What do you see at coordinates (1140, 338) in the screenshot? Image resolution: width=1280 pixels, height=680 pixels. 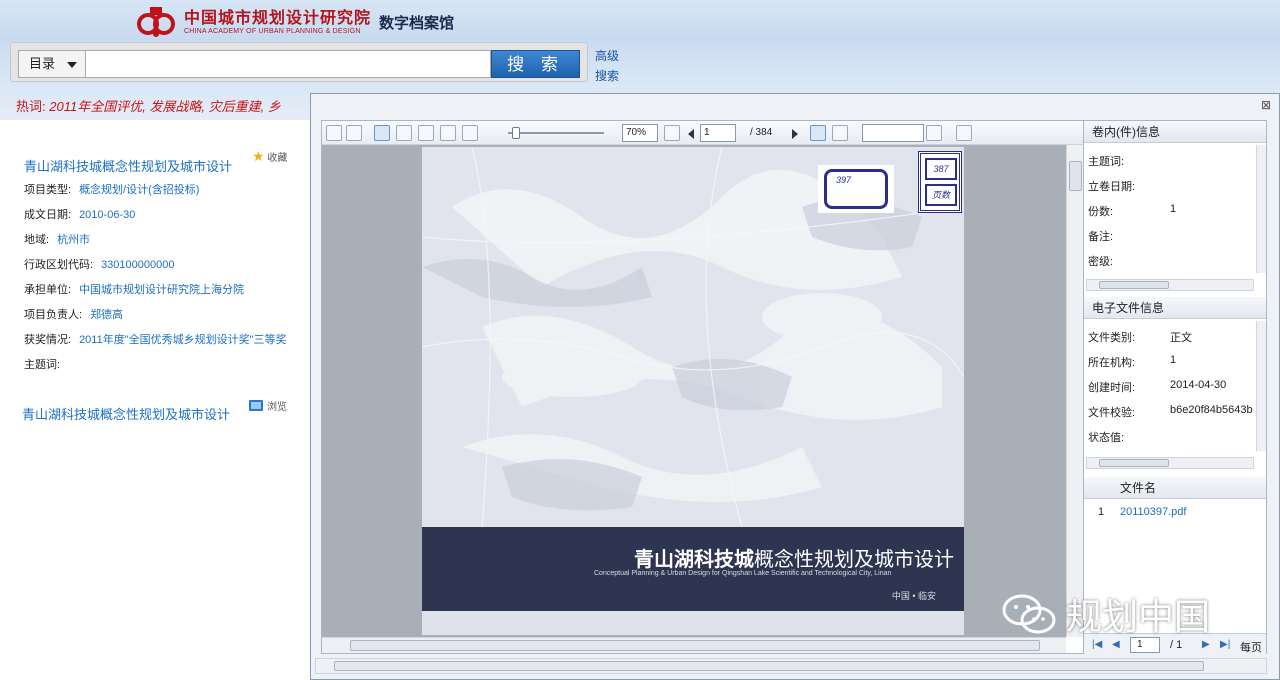 I see `prop-file-category: 文件类别: 正文` at bounding box center [1140, 338].